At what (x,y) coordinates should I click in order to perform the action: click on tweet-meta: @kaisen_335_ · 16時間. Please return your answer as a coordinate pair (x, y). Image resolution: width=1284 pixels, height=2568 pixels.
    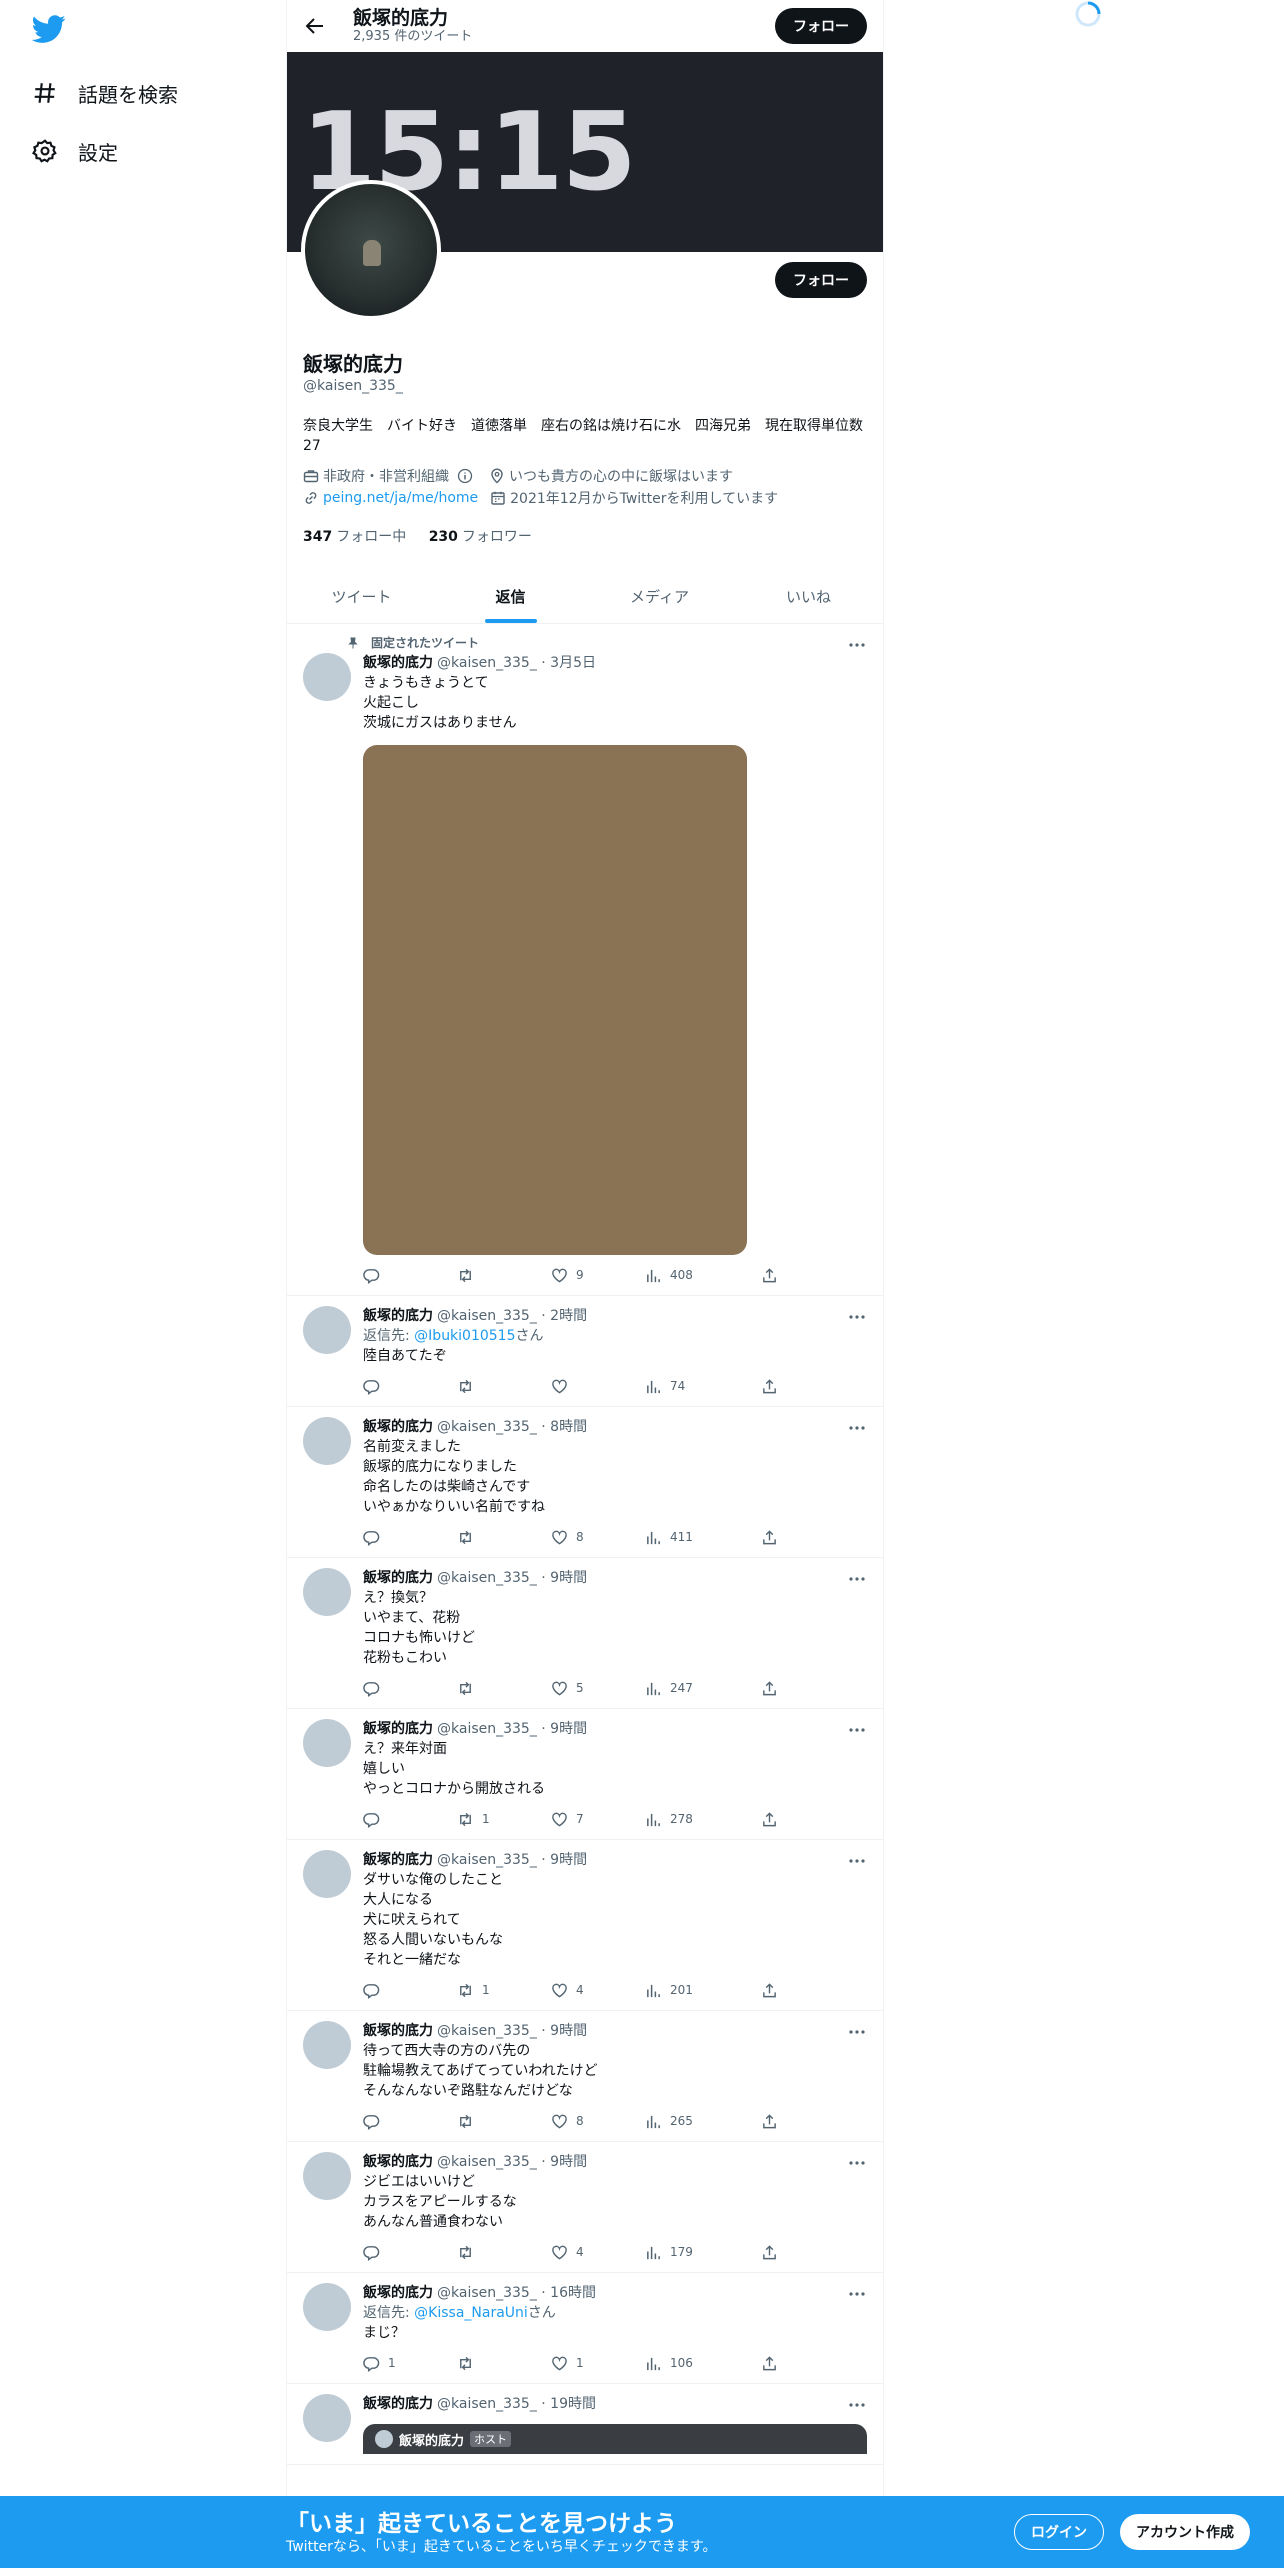
    Looking at the image, I should click on (516, 2293).